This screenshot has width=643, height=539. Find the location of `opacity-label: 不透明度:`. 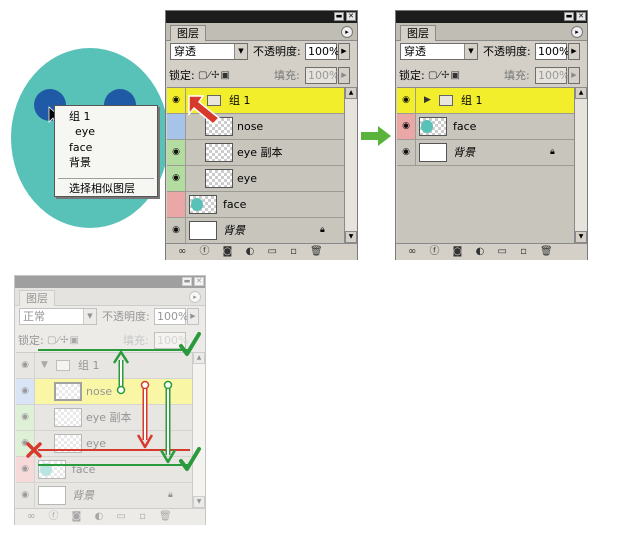

opacity-label: 不透明度: is located at coordinates (277, 51).